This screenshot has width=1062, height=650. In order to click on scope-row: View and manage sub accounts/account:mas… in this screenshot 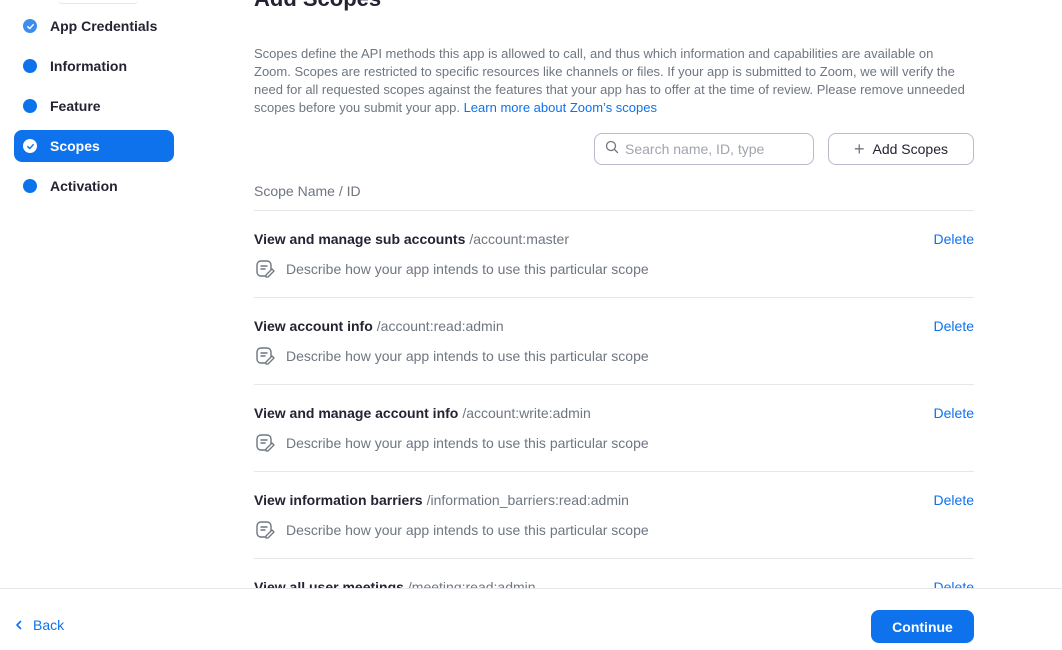, I will do `click(614, 254)`.